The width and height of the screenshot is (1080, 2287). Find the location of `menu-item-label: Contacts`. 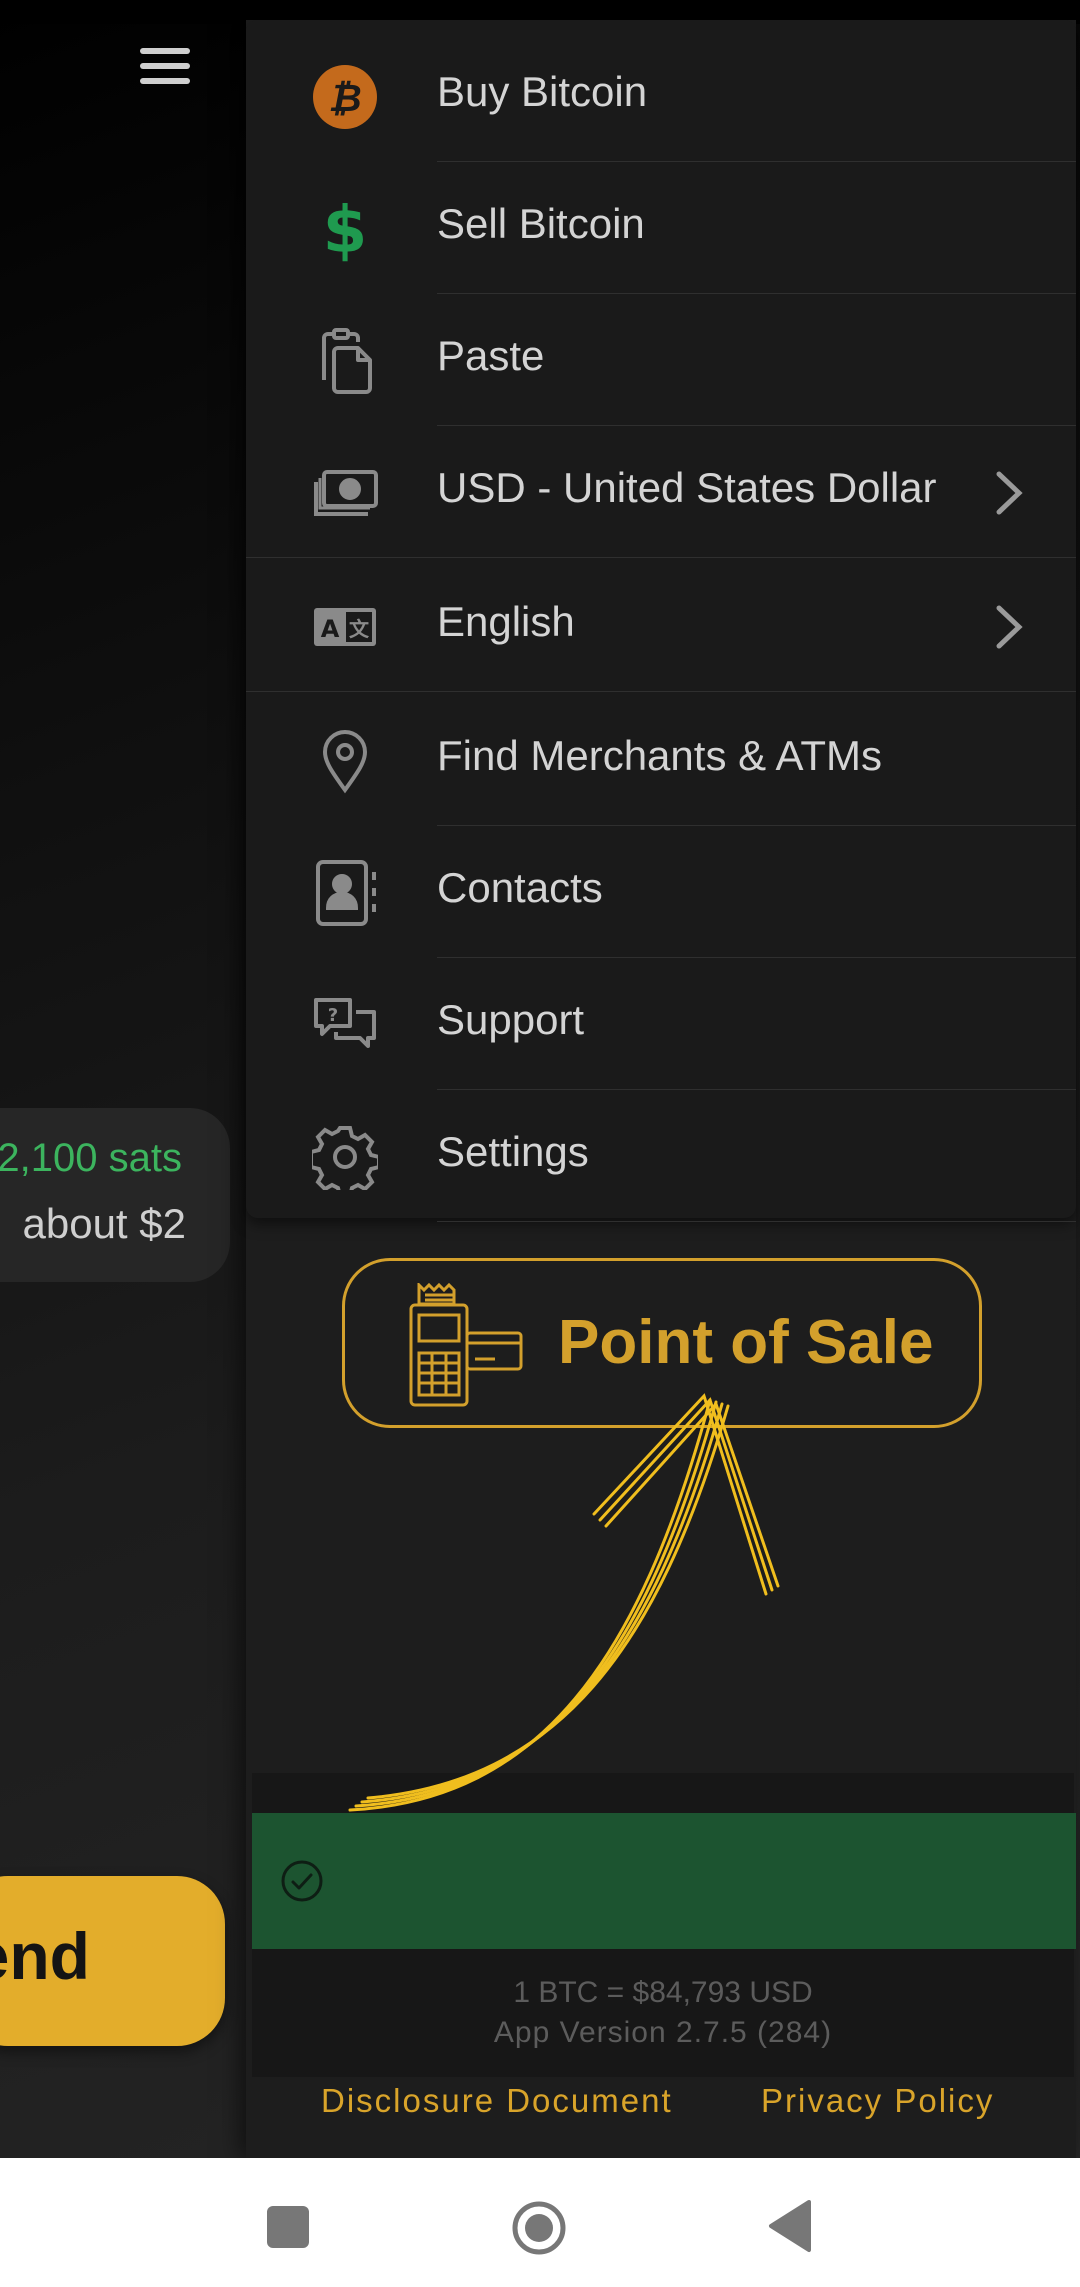

menu-item-label: Contacts is located at coordinates (520, 887).